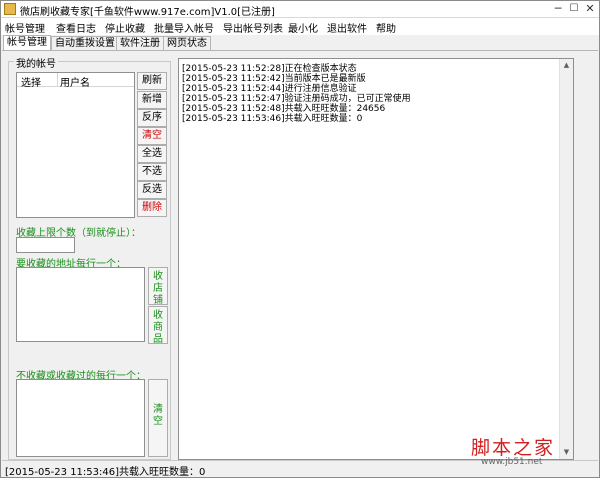  Describe the element at coordinates (303, 27) in the screenshot. I see `menu-minimize: 最小化` at that location.